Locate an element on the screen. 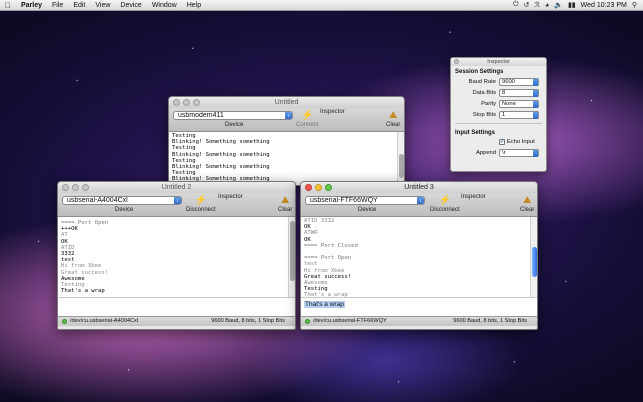 This screenshot has width=643, height=402. window-untitled-2-titlebar: Untitled 2 is located at coordinates (176, 187).